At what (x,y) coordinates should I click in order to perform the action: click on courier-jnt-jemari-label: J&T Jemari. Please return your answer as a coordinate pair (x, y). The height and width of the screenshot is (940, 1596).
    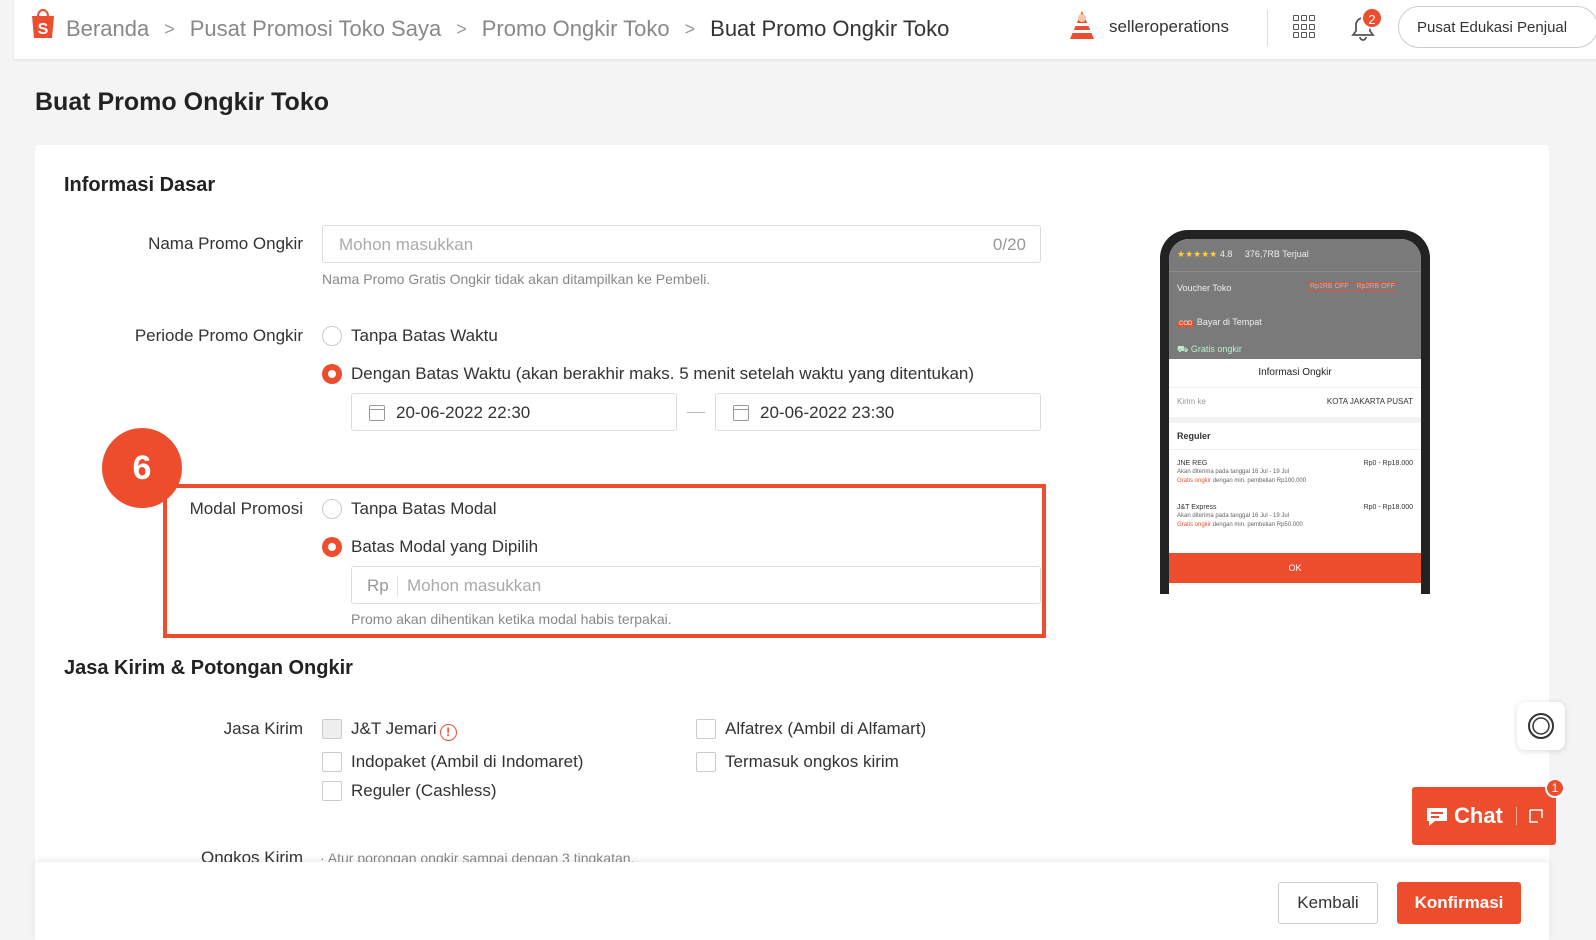
    Looking at the image, I should click on (394, 728).